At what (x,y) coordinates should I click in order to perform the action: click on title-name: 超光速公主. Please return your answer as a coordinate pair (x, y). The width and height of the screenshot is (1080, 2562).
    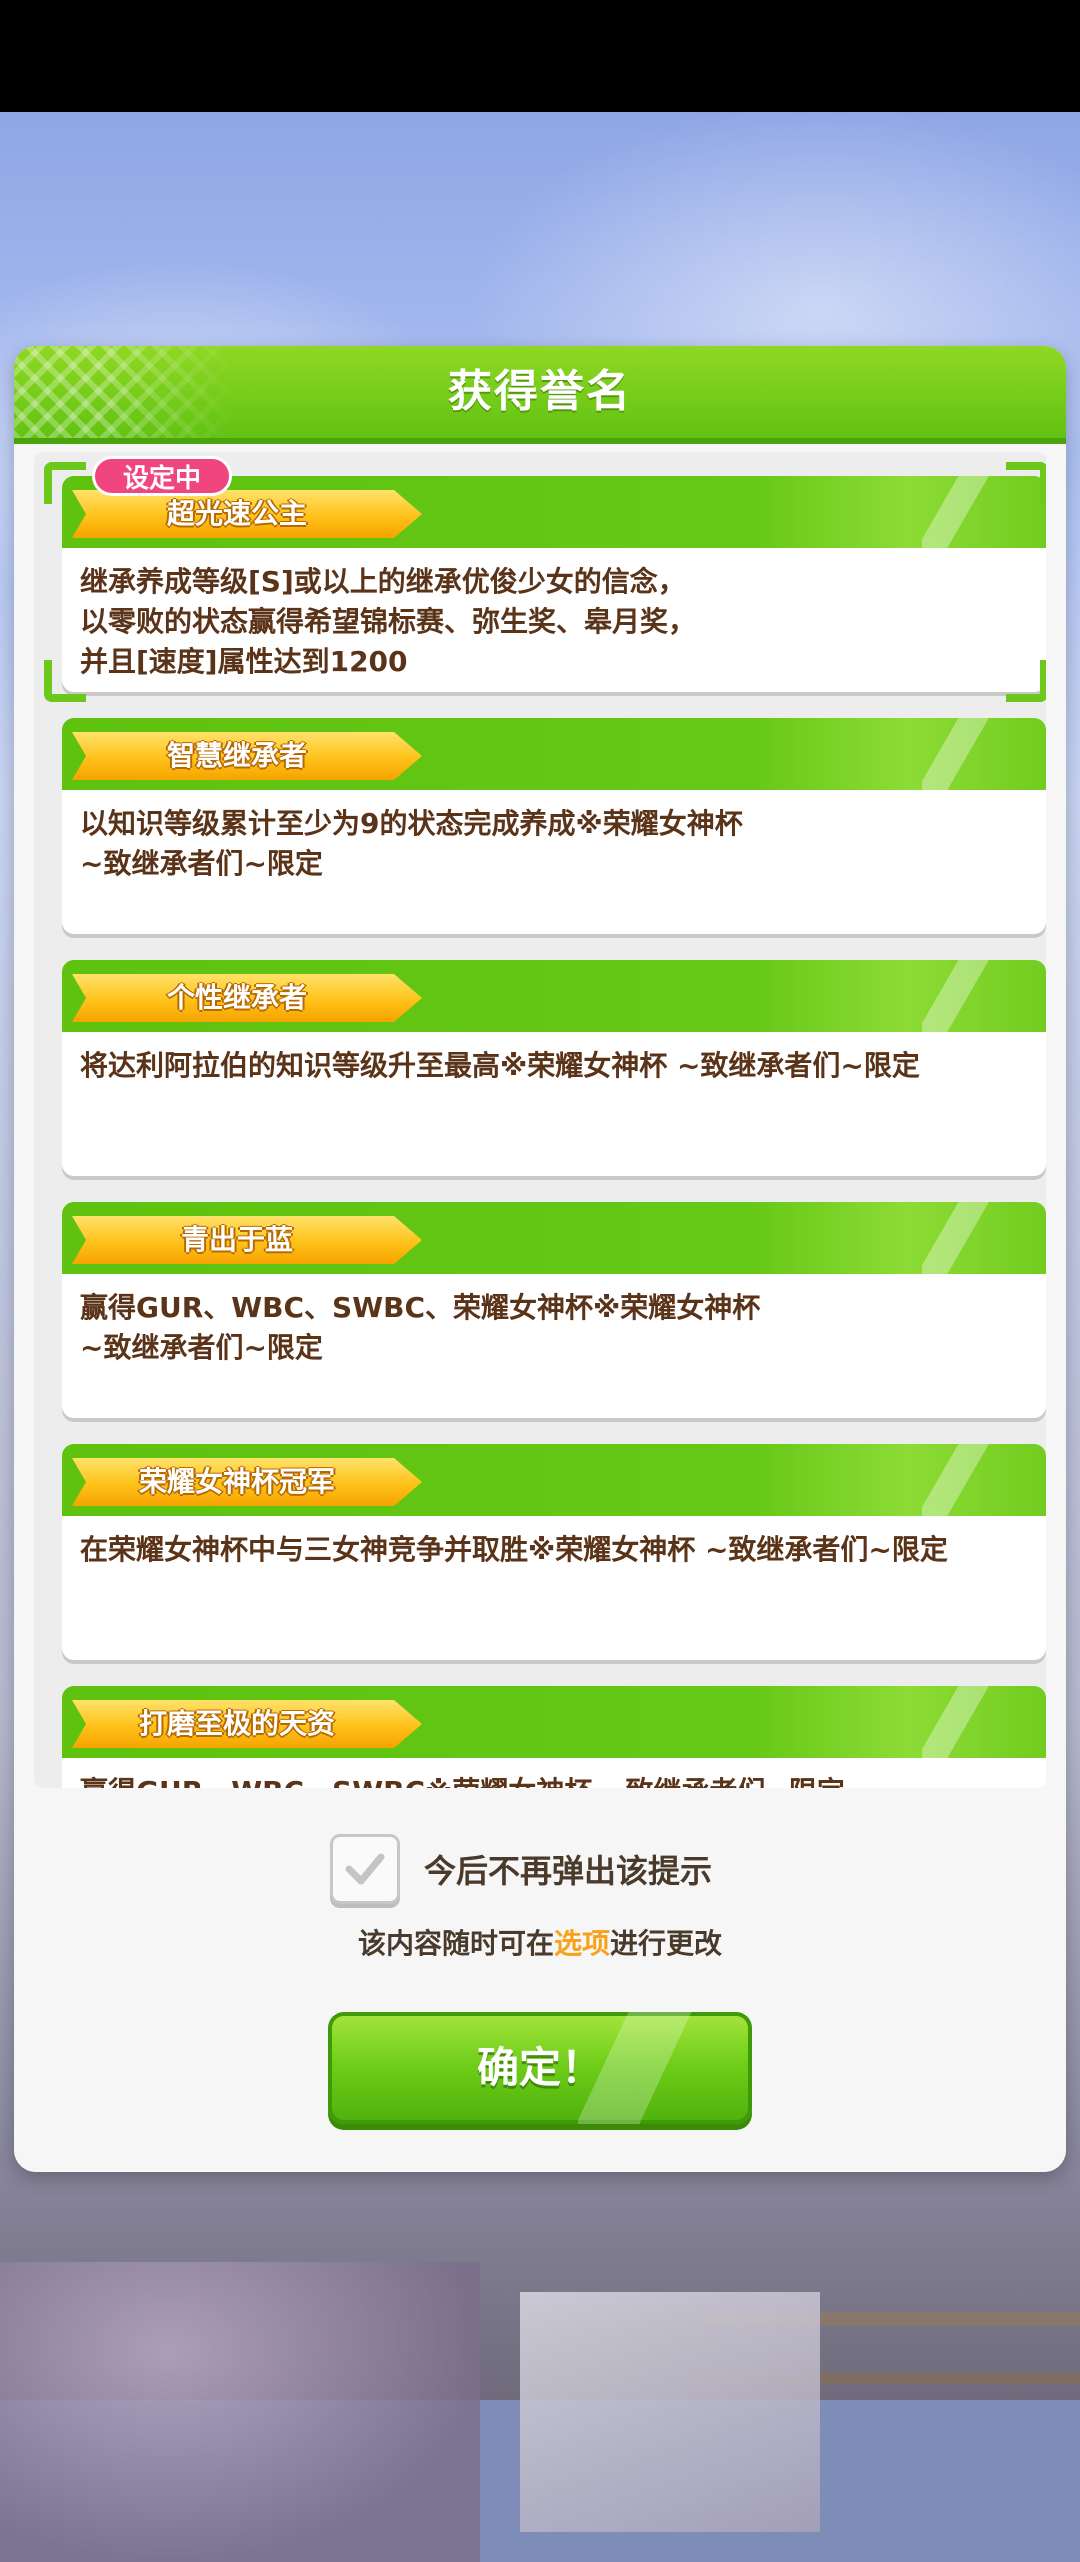
    Looking at the image, I should click on (236, 513).